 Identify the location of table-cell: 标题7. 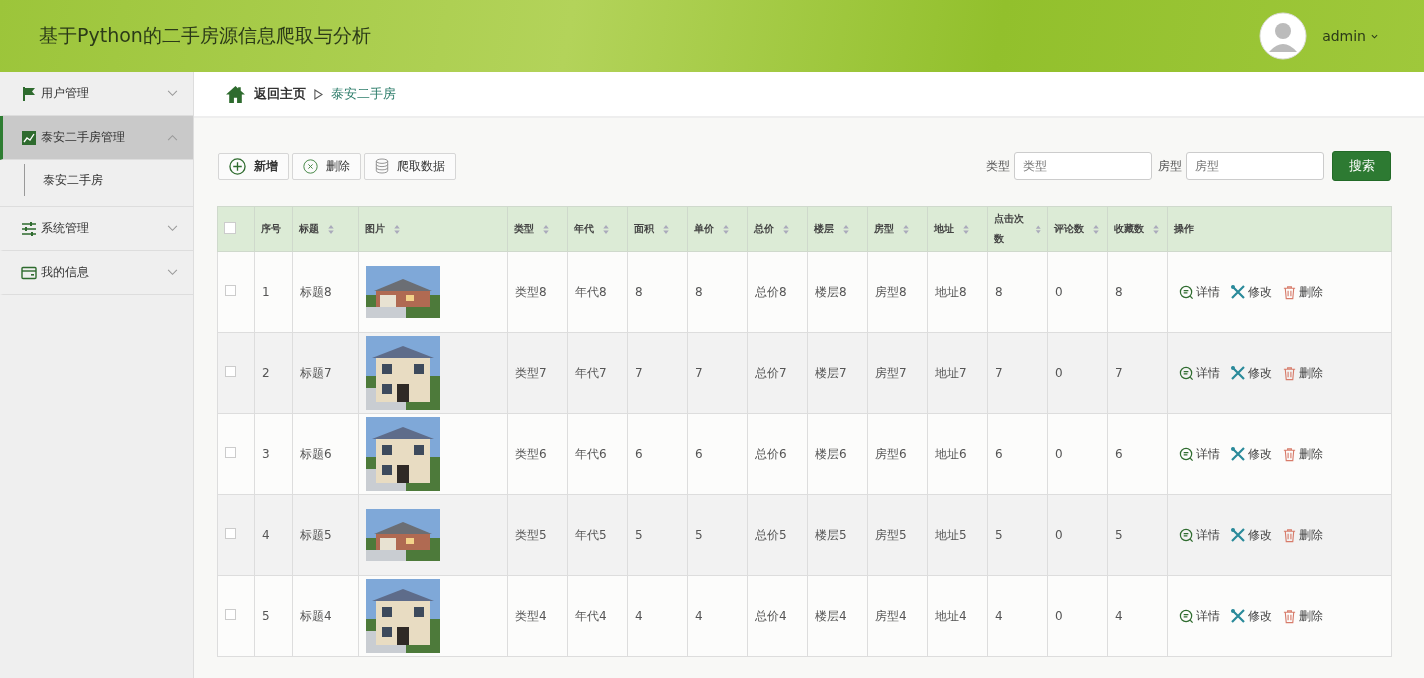
(316, 372).